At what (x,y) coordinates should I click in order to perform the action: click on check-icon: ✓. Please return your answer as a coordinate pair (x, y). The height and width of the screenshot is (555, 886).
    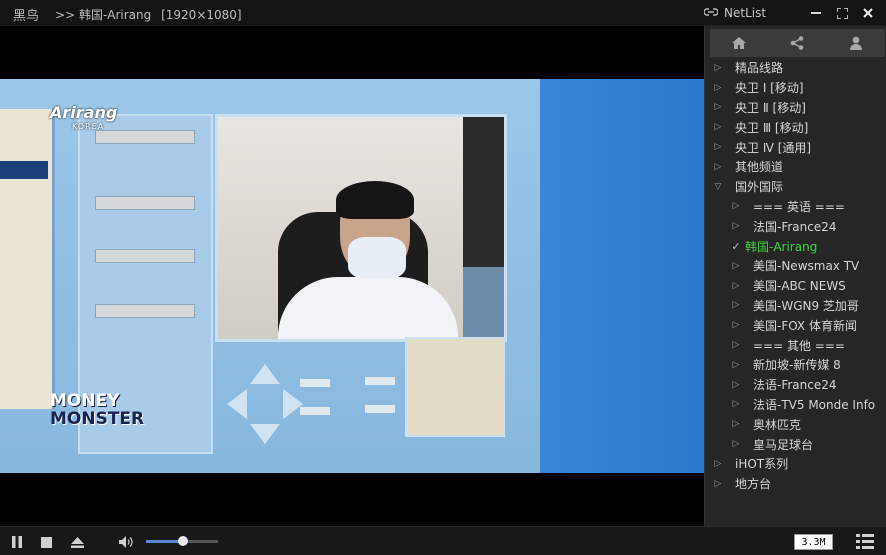
    Looking at the image, I should click on (736, 246).